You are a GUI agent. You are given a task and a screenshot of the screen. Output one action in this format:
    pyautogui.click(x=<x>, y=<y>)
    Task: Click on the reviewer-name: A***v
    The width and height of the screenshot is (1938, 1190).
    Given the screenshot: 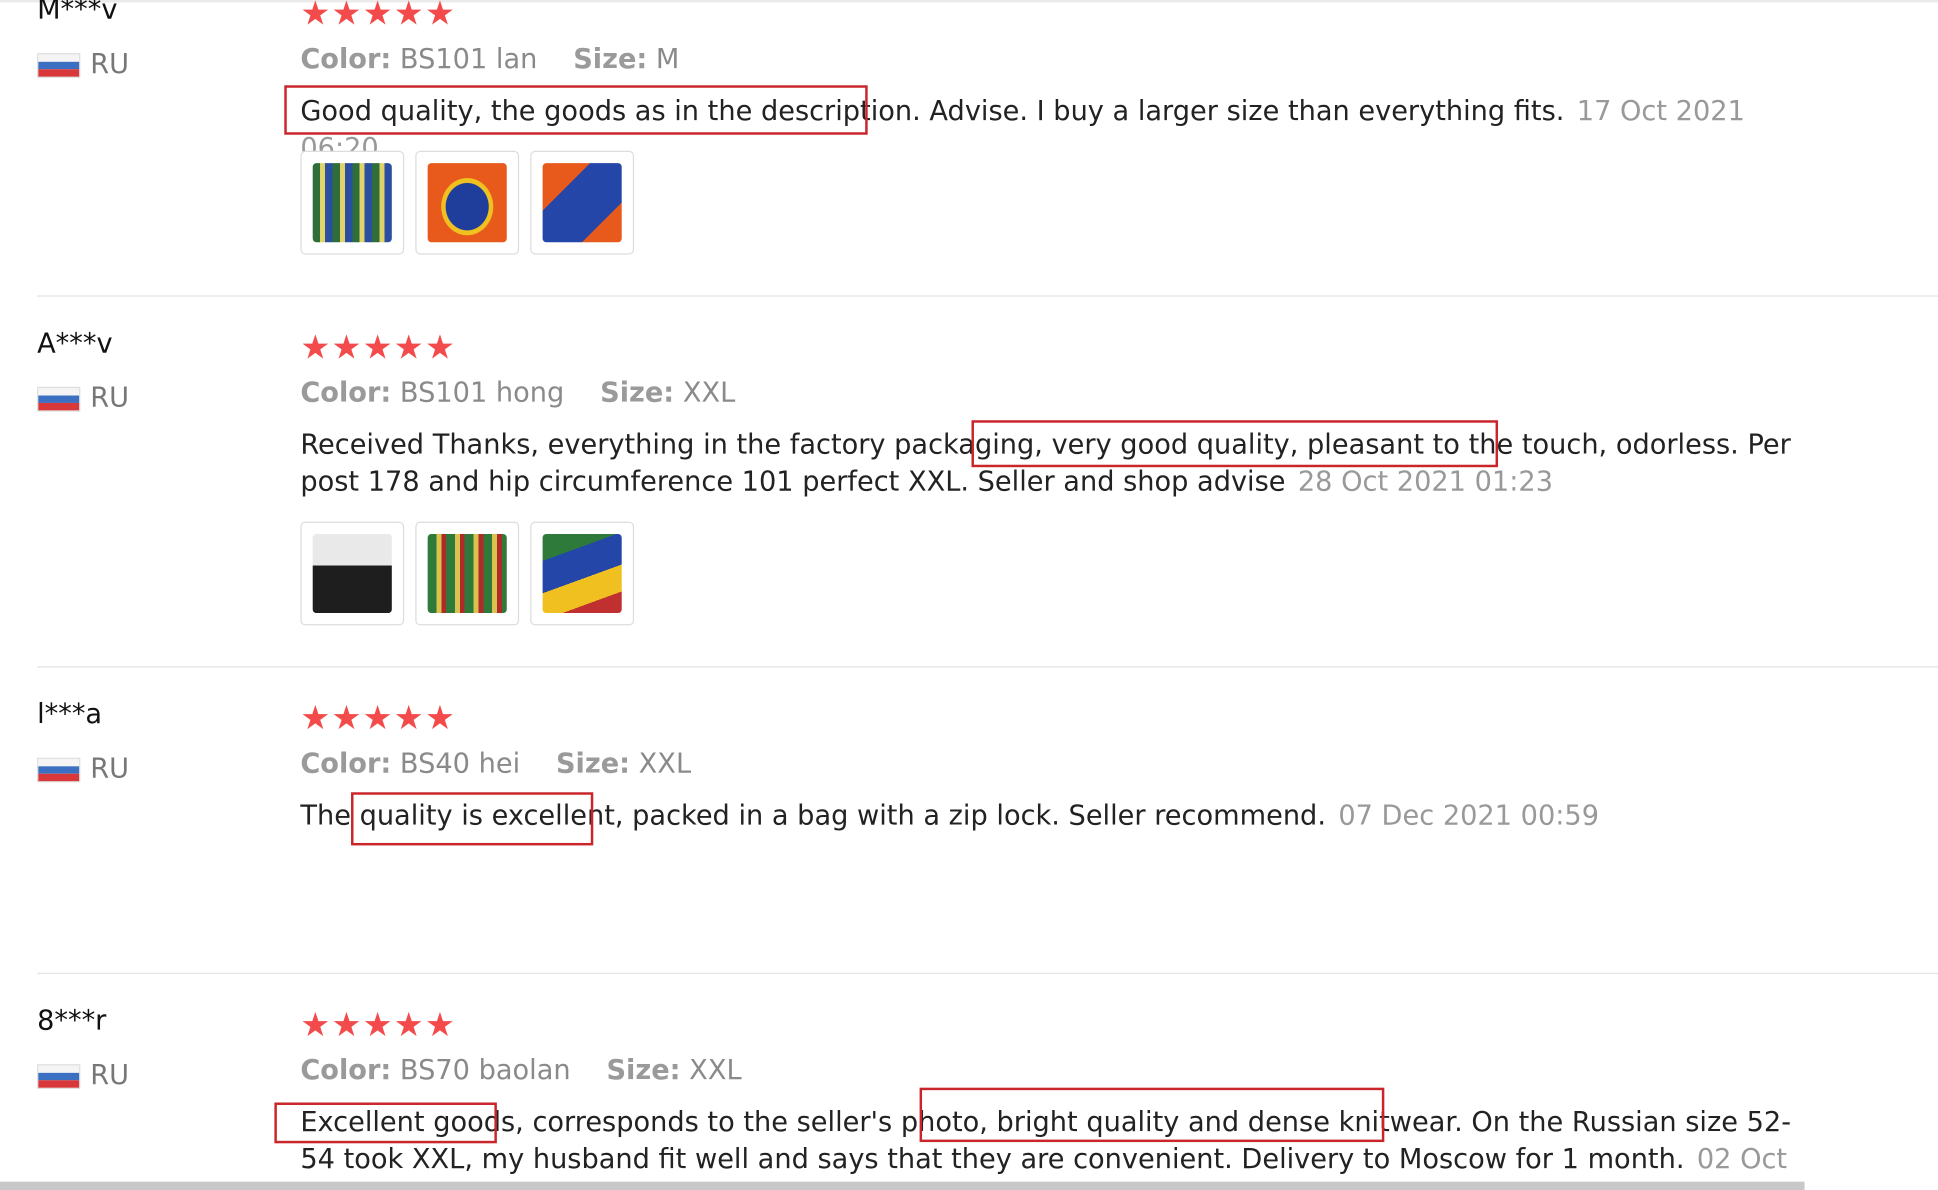 What is the action you would take?
    pyautogui.click(x=75, y=344)
    